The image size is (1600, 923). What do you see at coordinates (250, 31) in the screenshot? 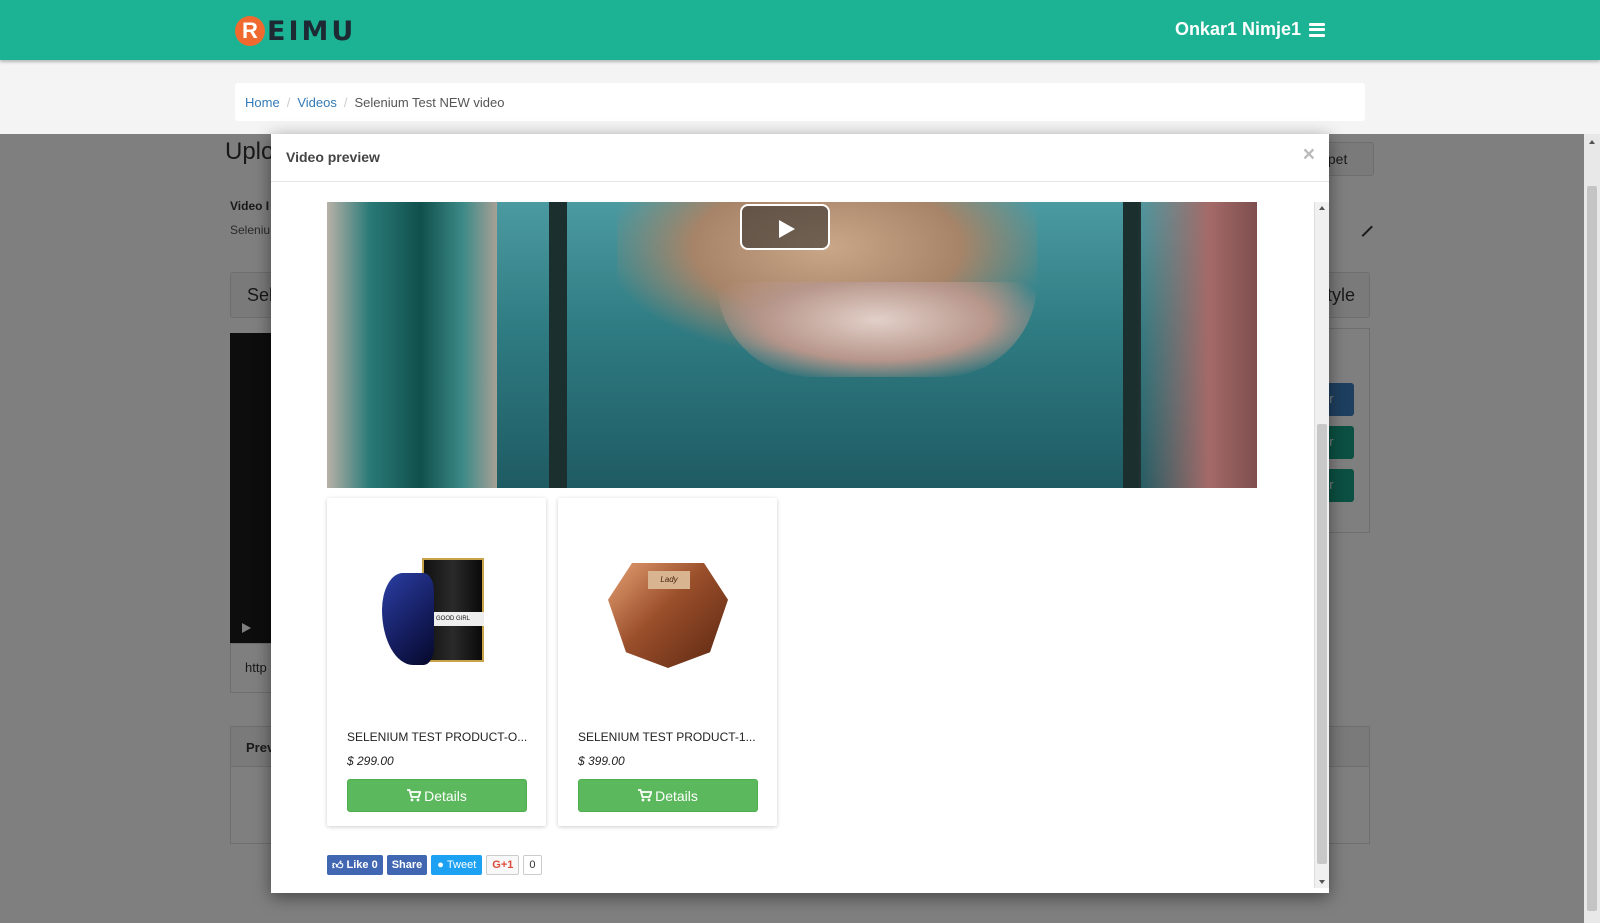
I see `logo-badge: R` at bounding box center [250, 31].